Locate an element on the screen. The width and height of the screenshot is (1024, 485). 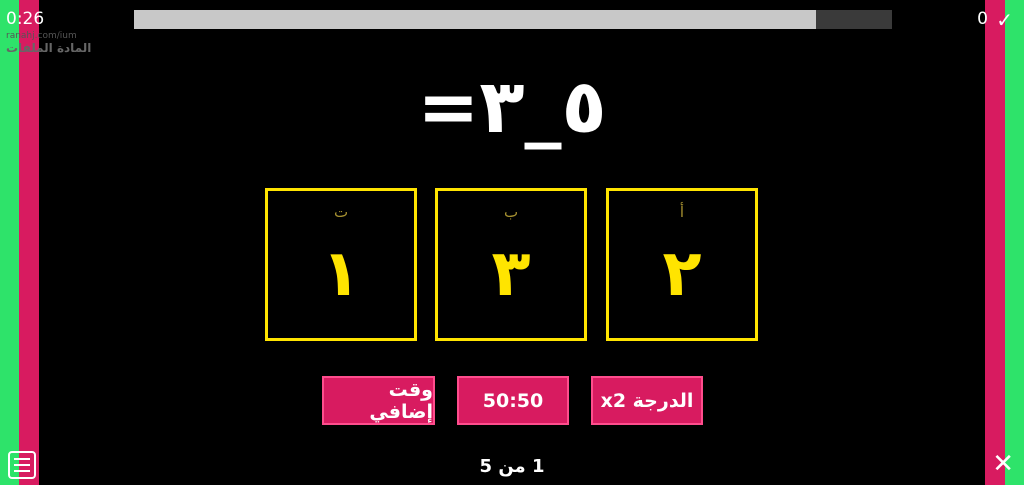
score: 0 is located at coordinates (982, 19).